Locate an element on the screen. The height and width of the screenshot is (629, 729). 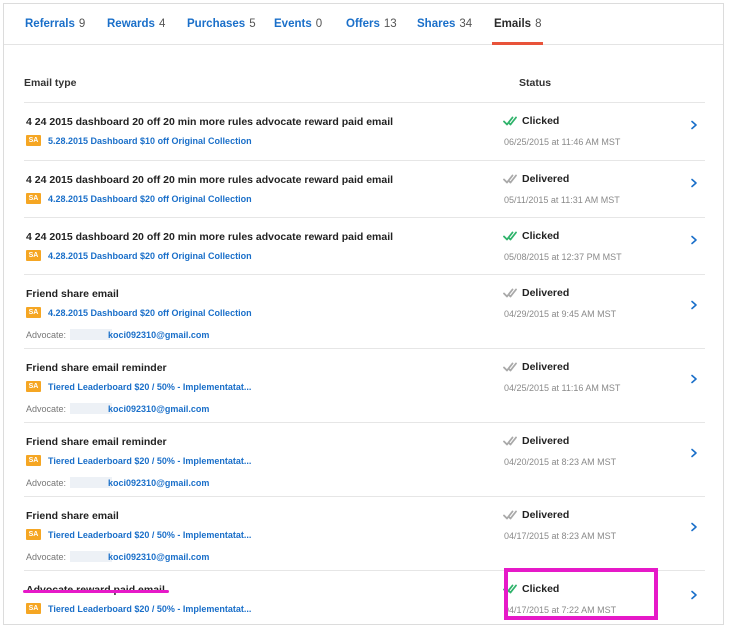
tab-emails: Emails 8 is located at coordinates (517, 31).